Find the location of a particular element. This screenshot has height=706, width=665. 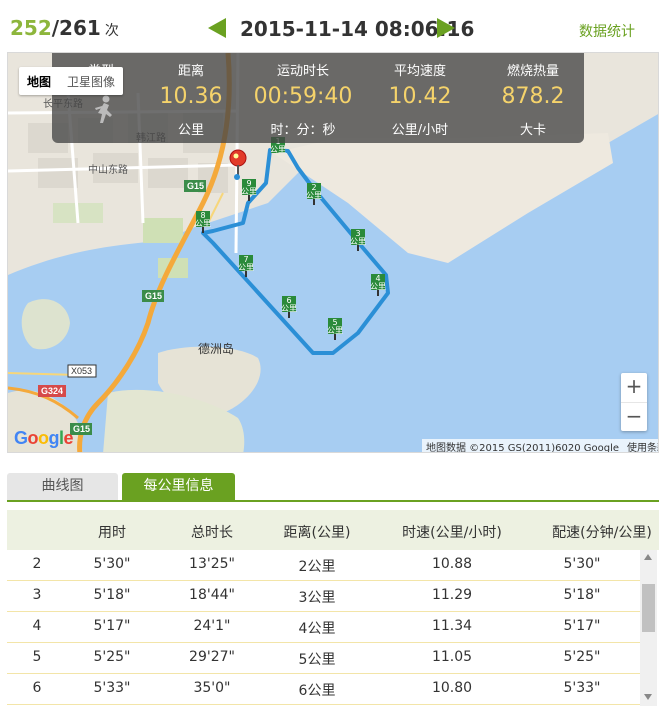

terms-of-use-link: 使用条款 is located at coordinates (642, 447).